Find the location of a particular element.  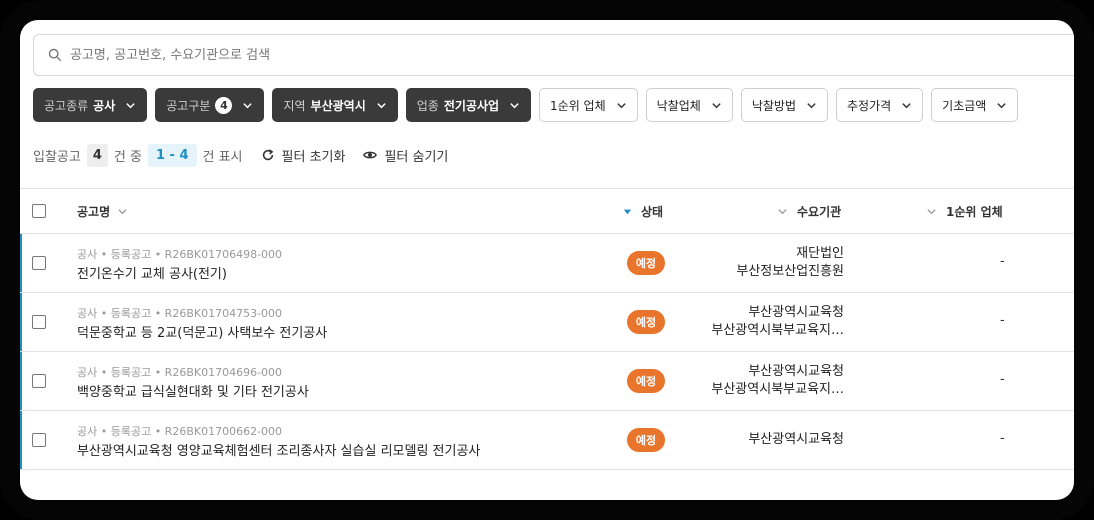

search-icon is located at coordinates (55, 55).